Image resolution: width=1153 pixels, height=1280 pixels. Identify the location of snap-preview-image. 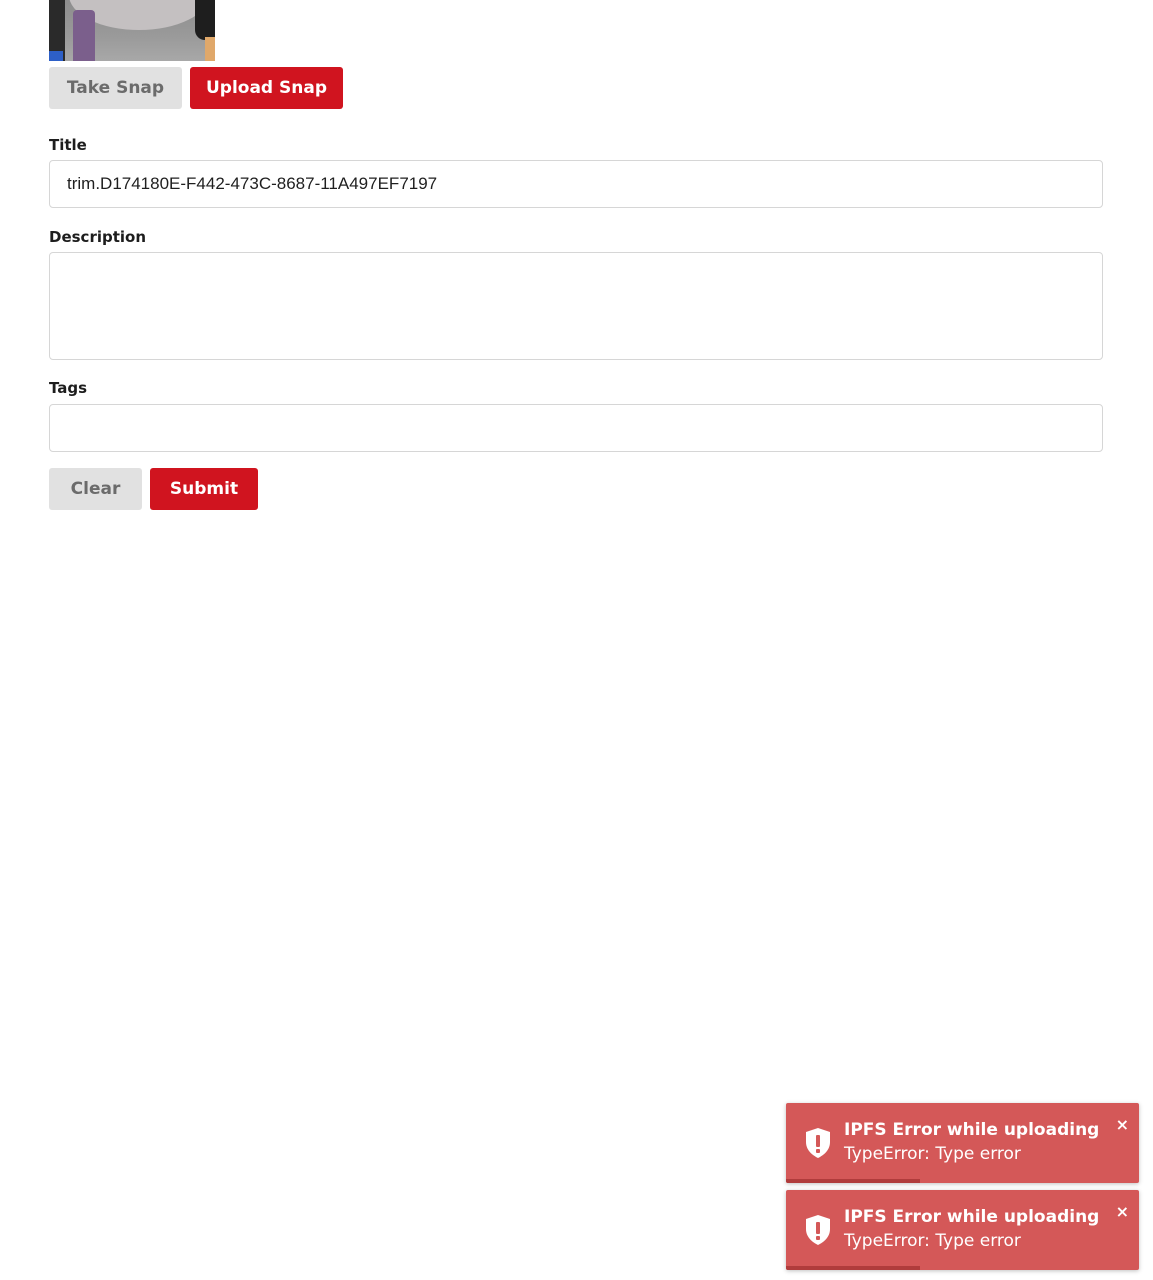
(132, 30).